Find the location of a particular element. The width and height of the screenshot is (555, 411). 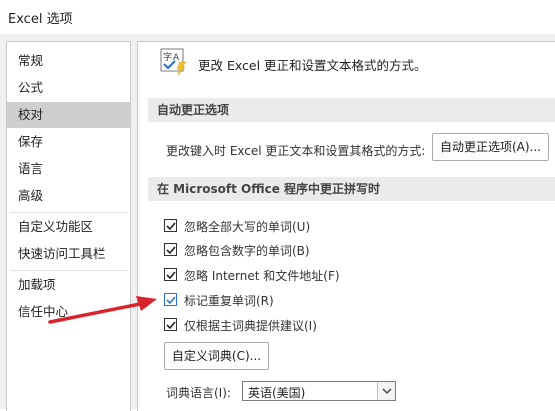

annotation-arrow is located at coordinates (102, 310).